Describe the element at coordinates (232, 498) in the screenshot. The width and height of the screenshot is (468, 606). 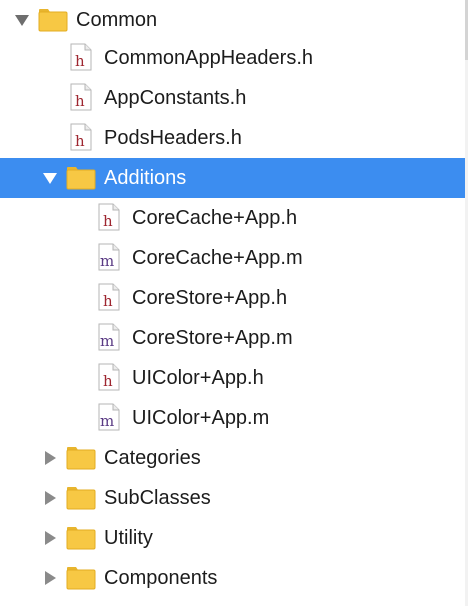
I see `tree-row-subclasses: SubClasses` at that location.